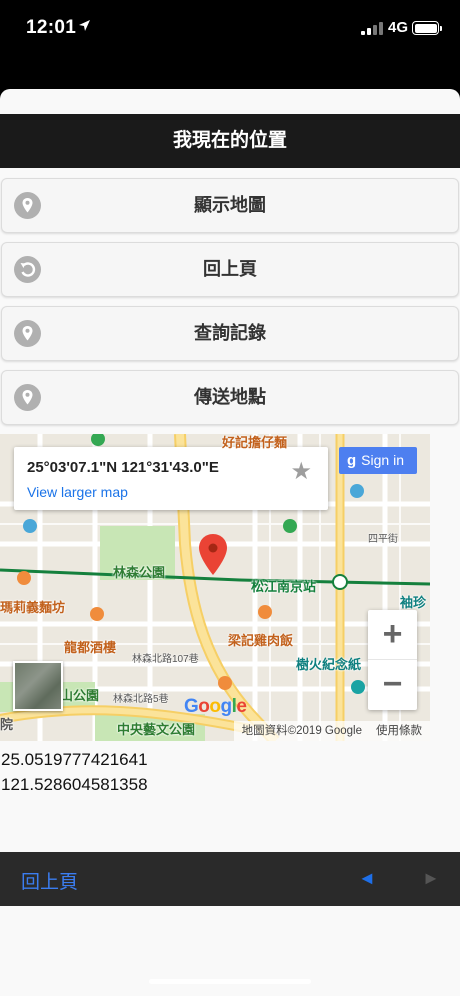 The width and height of the screenshot is (460, 996). What do you see at coordinates (372, 28) in the screenshot?
I see `signal-icon` at bounding box center [372, 28].